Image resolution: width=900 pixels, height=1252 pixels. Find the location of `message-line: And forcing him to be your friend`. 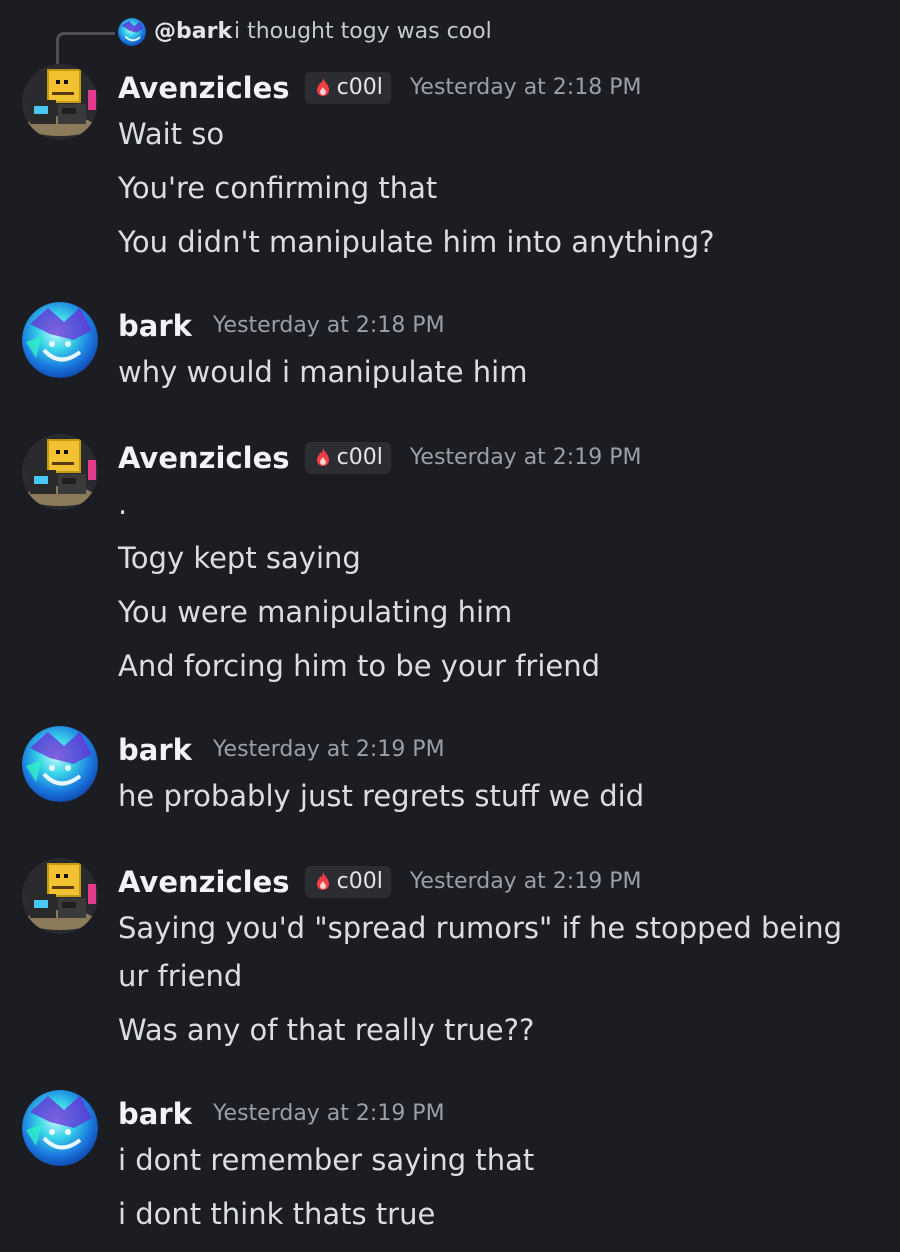

message-line: And forcing him to be your friend is located at coordinates (359, 666).